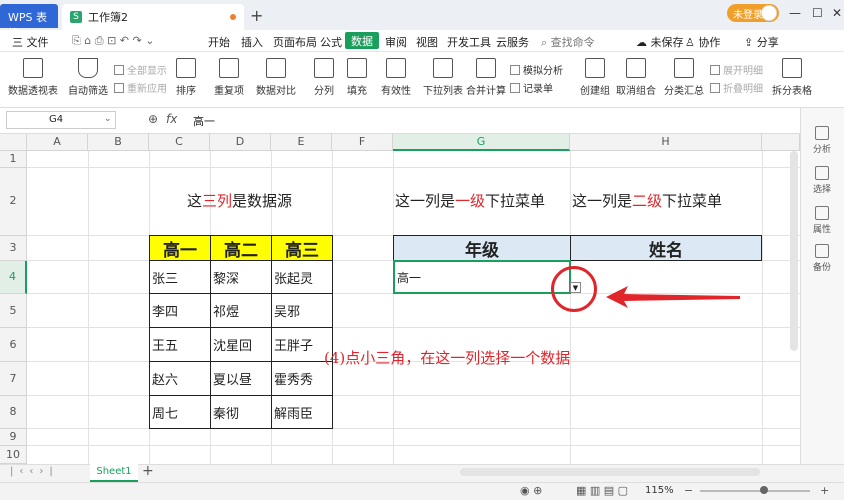  Describe the element at coordinates (636, 77) in the screenshot. I see `ungroup-button: 取消组合` at that location.